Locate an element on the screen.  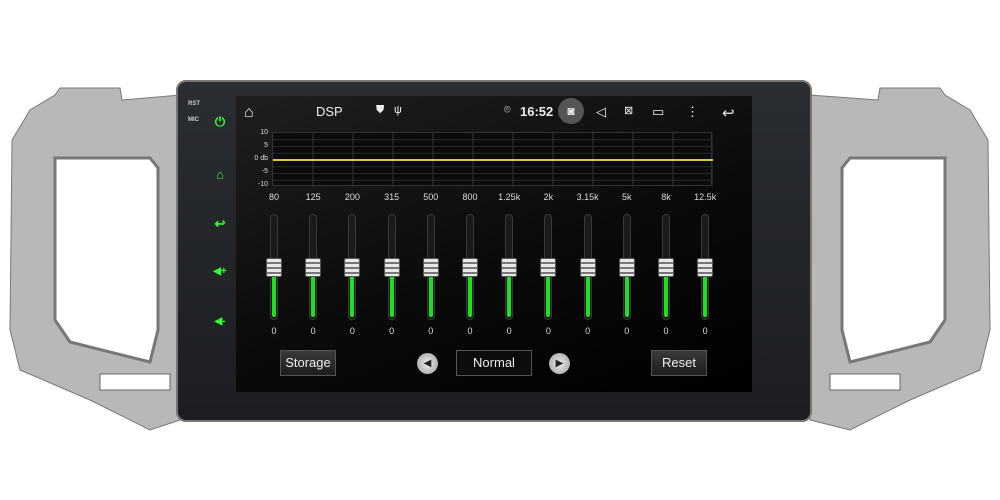
reset-button: Reset is located at coordinates (679, 363).